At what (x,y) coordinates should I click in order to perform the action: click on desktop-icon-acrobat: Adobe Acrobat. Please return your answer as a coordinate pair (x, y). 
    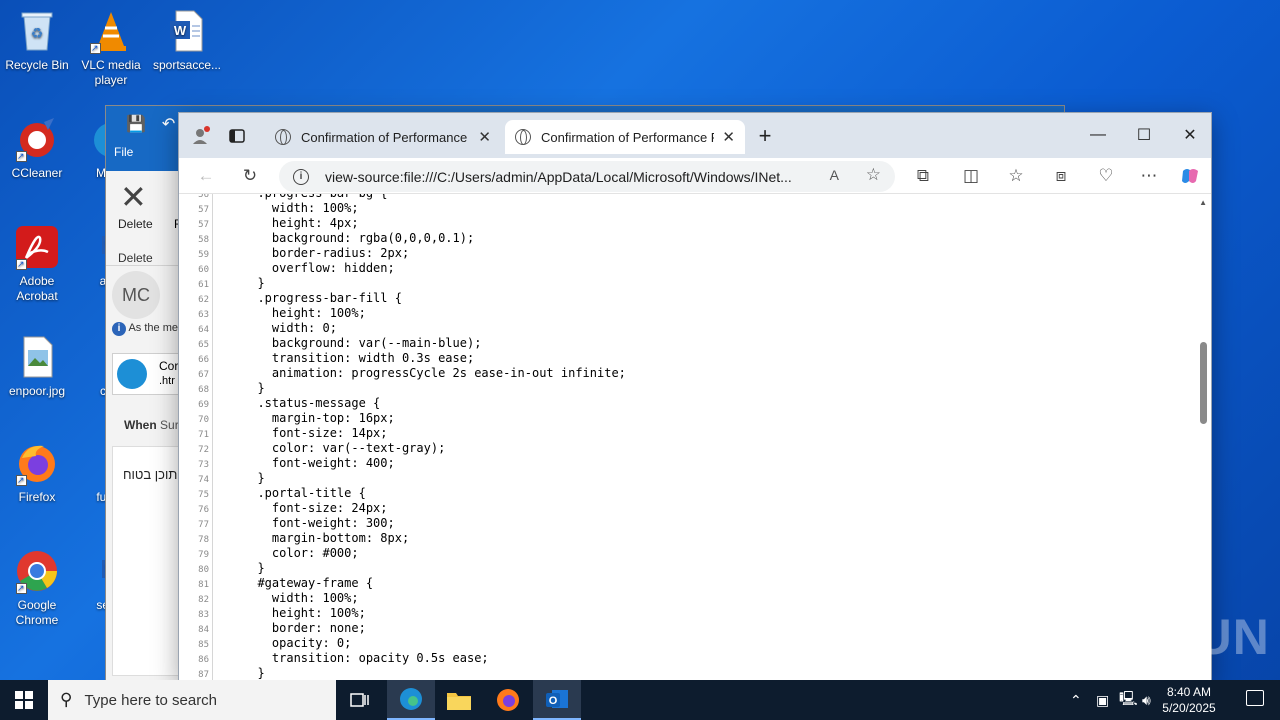
    Looking at the image, I should click on (37, 264).